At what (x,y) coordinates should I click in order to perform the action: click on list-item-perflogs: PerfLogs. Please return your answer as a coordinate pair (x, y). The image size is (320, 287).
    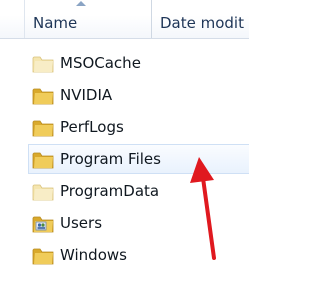
    Looking at the image, I should click on (138, 127).